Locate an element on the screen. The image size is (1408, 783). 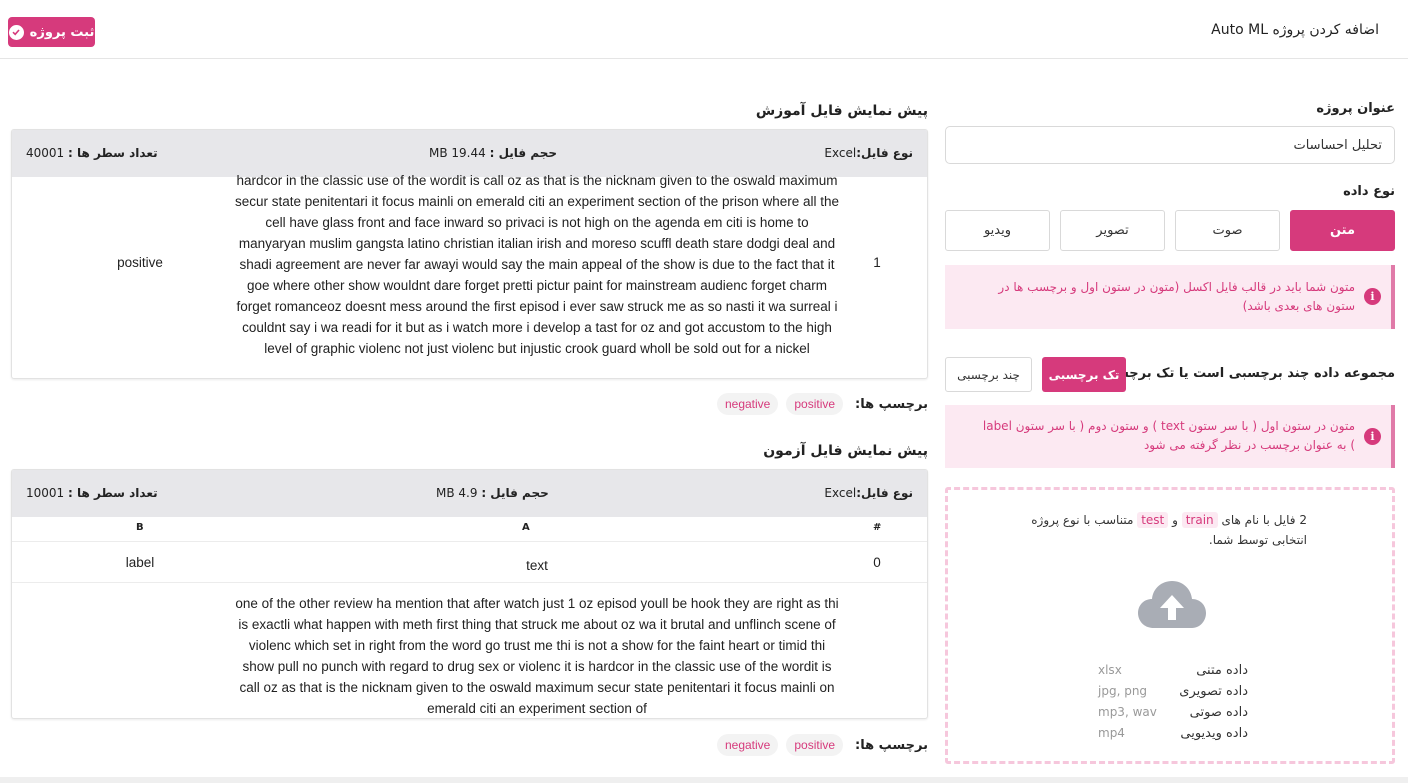
row-label: positive is located at coordinates (140, 262).